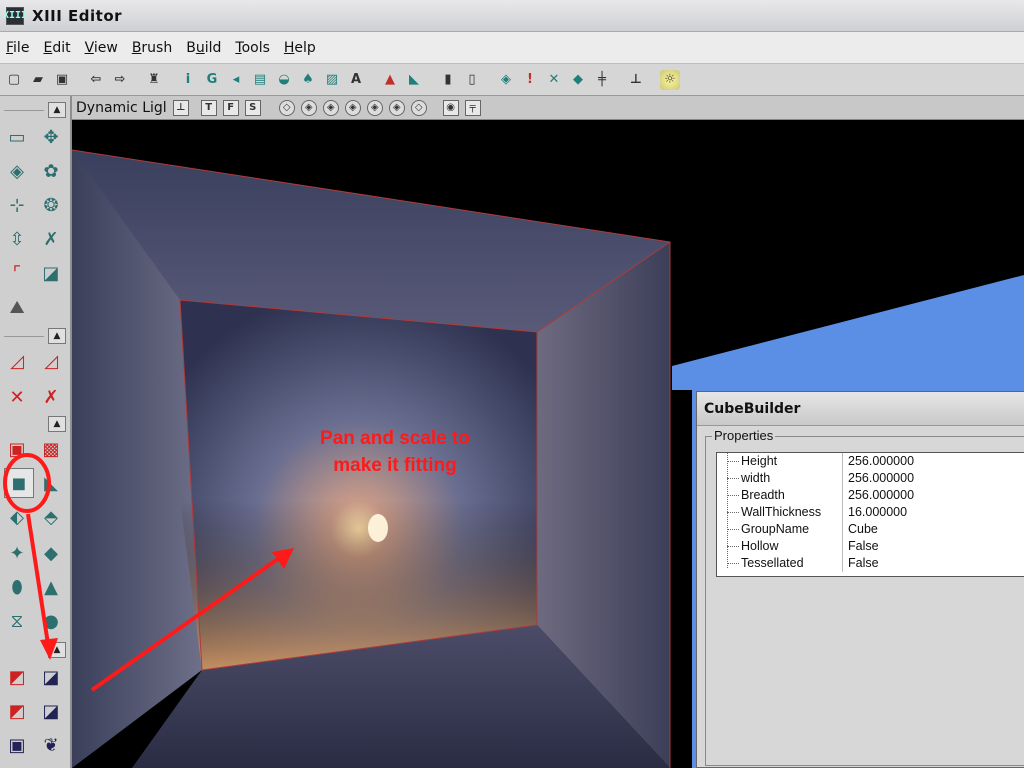 The image size is (1024, 768). I want to click on build-geometry-icon: ▮, so click(448, 80).